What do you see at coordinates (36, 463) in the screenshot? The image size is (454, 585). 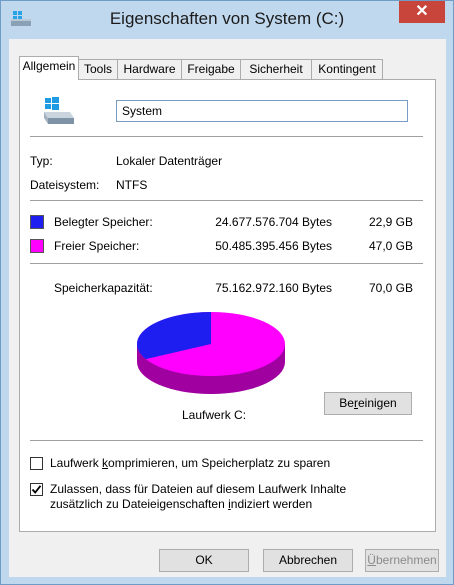 I see `compress-checkbox` at bounding box center [36, 463].